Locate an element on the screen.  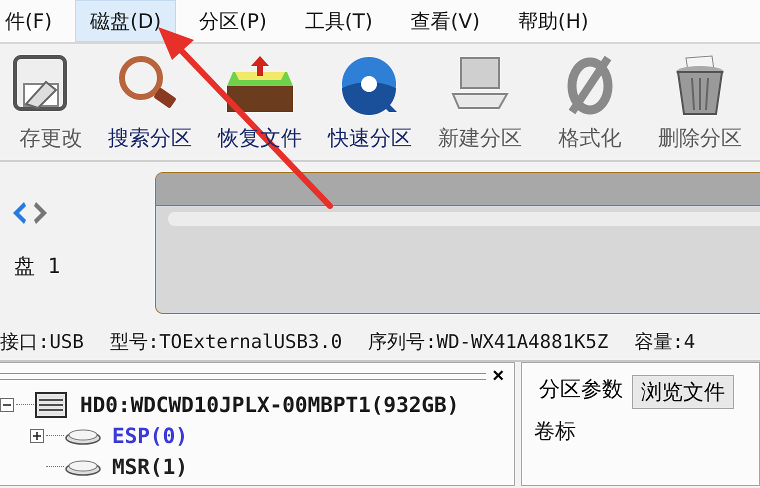
hard-drive-icon is located at coordinates (51, 404).